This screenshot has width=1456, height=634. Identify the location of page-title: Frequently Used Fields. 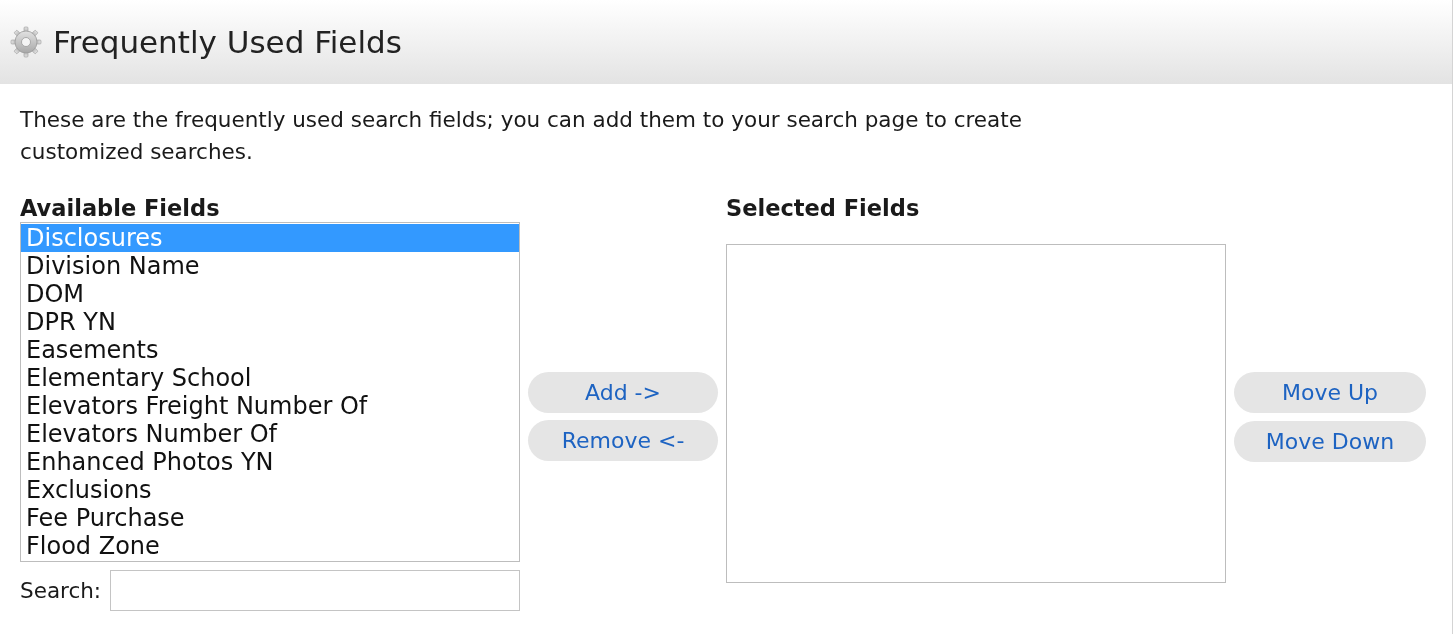
(227, 42).